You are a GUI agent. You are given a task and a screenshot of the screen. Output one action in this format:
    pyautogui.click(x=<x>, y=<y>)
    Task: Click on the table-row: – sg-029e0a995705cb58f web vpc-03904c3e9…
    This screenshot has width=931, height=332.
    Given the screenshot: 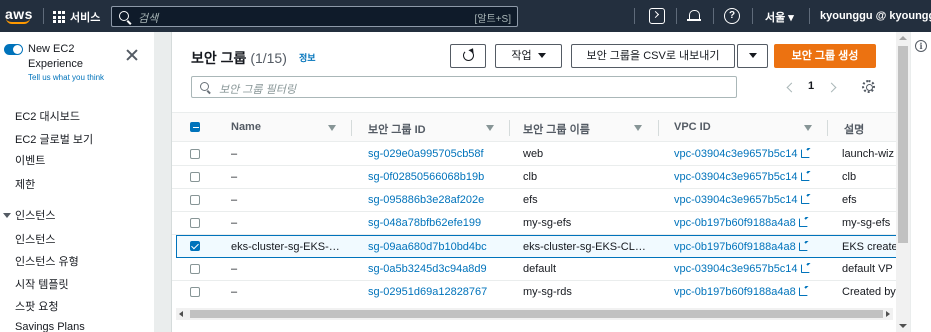 What is the action you would take?
    pyautogui.click(x=534, y=154)
    